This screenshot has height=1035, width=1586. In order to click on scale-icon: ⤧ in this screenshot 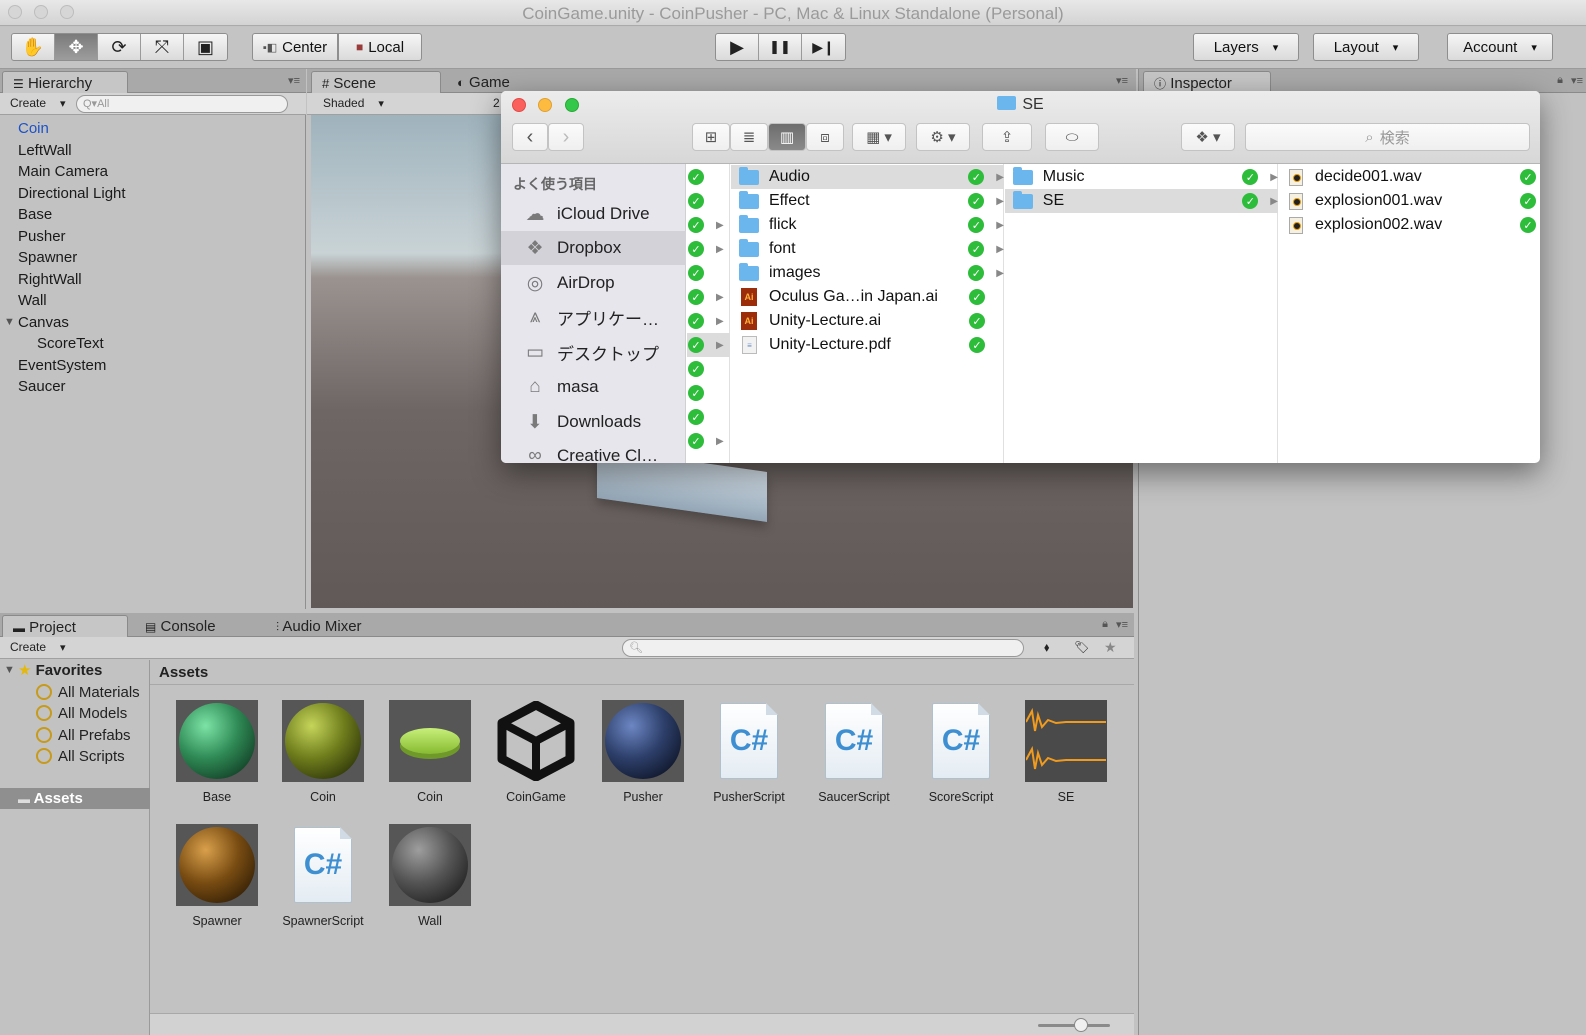, I will do `click(162, 47)`.